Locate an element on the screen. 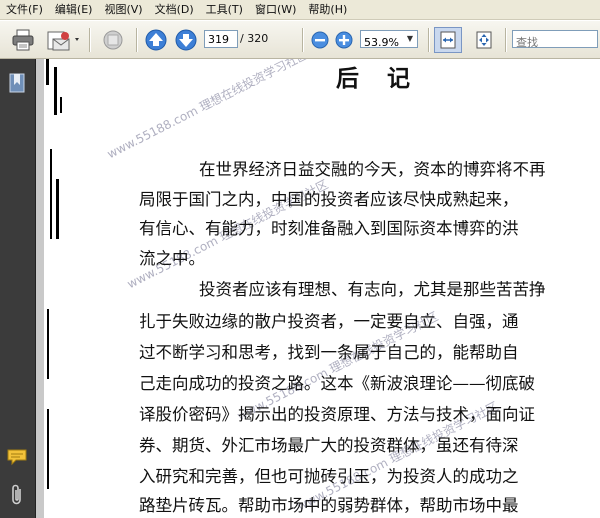  comment-icon is located at coordinates (17, 457).